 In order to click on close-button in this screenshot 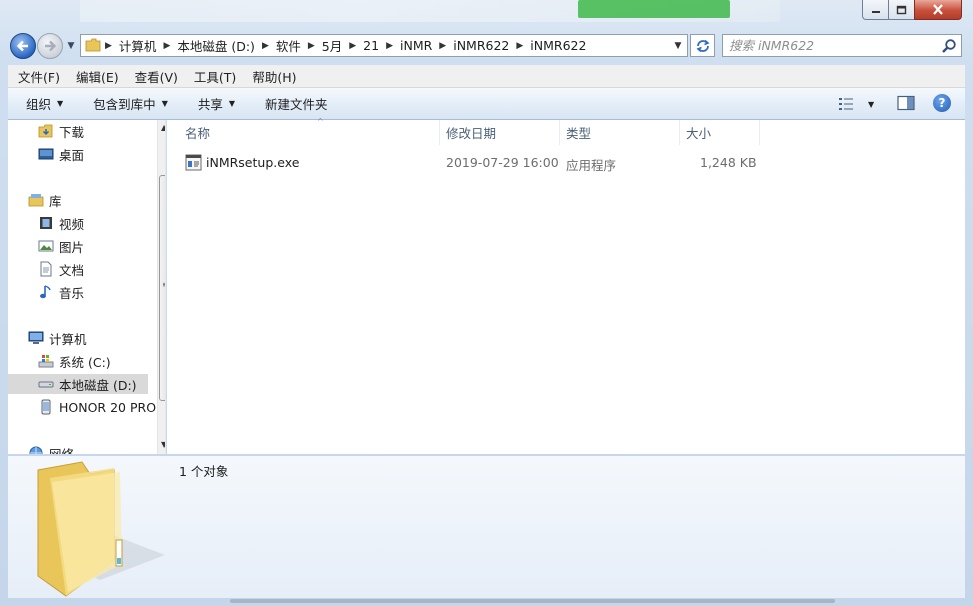, I will do `click(938, 10)`.